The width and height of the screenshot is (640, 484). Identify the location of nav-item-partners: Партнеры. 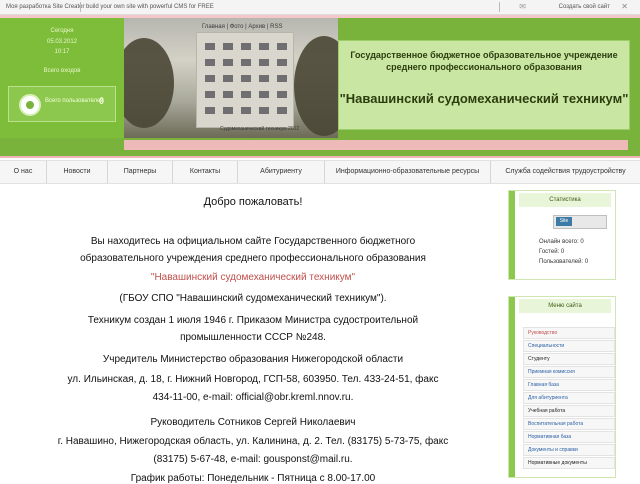
(140, 172).